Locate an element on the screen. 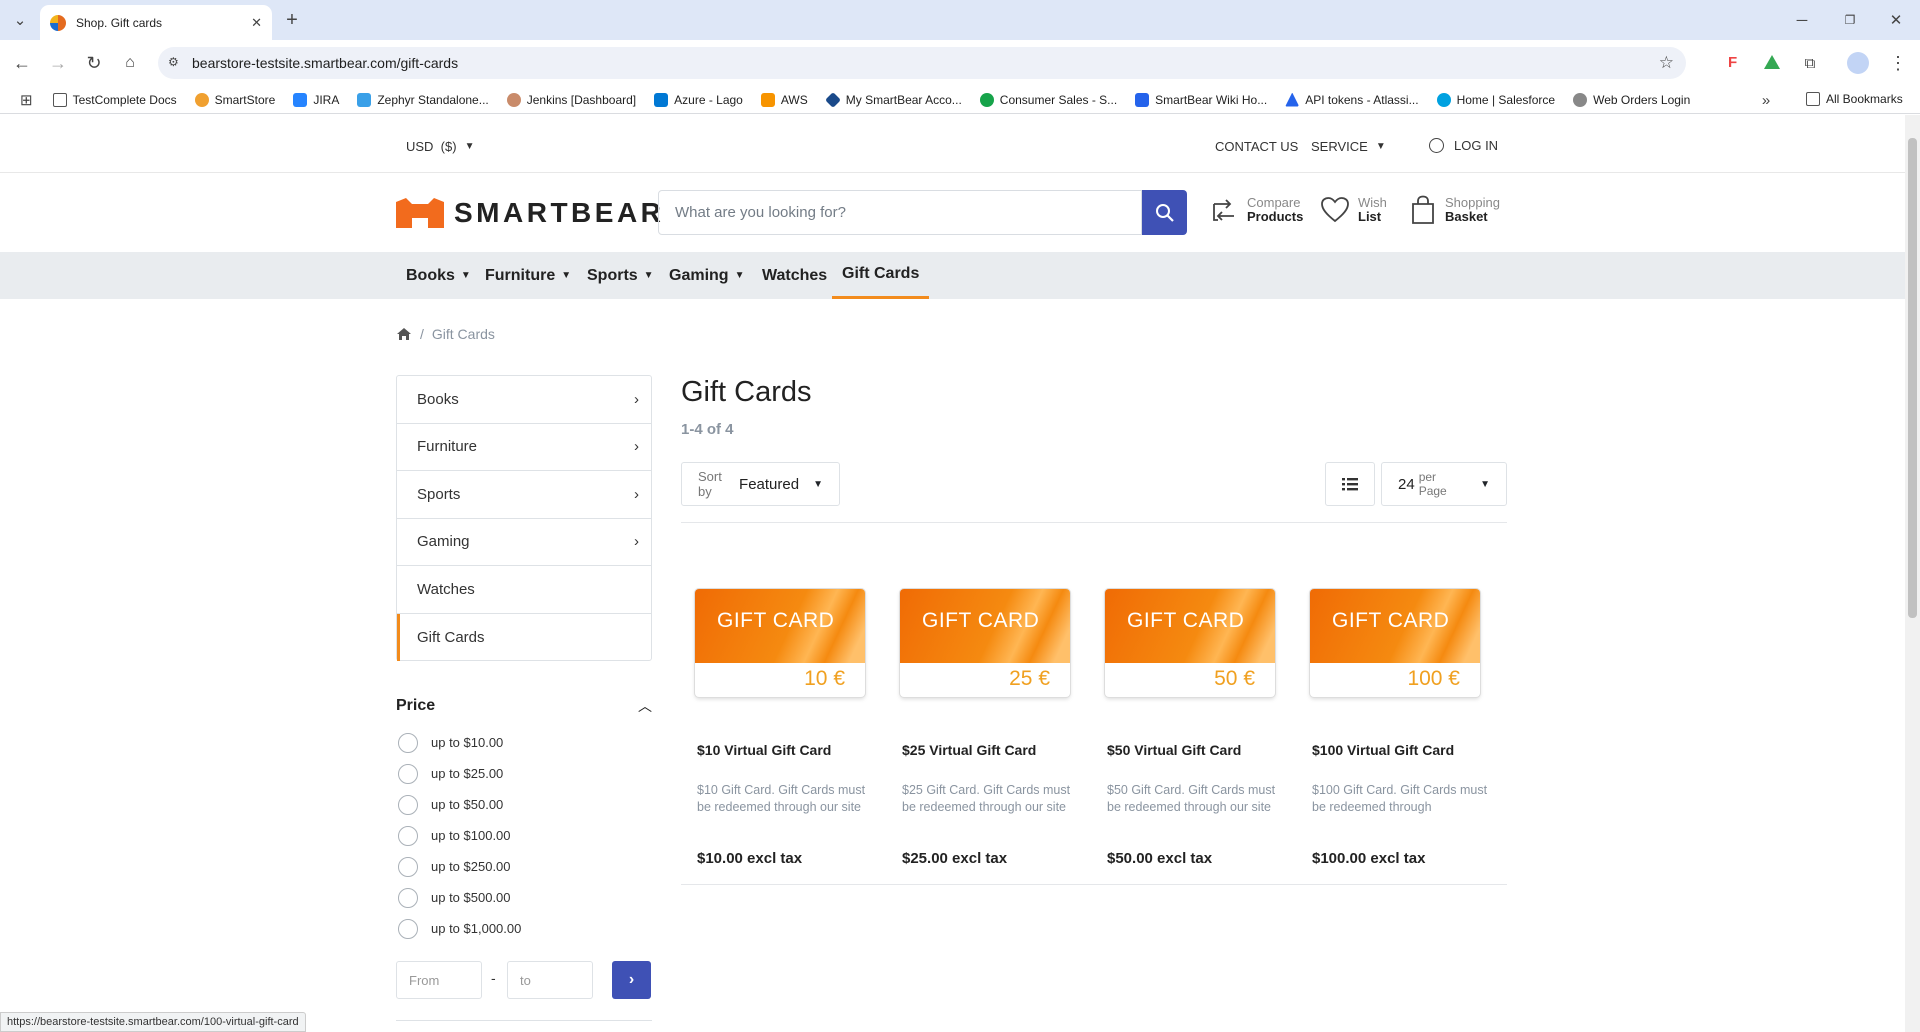  list-view-button is located at coordinates (1350, 484).